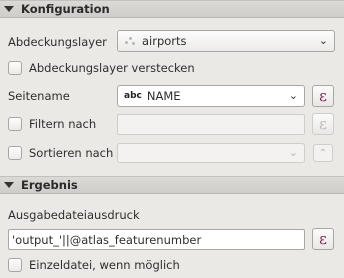 This screenshot has height=278, width=344. What do you see at coordinates (133, 96) in the screenshot?
I see `string-field-icon: abc` at bounding box center [133, 96].